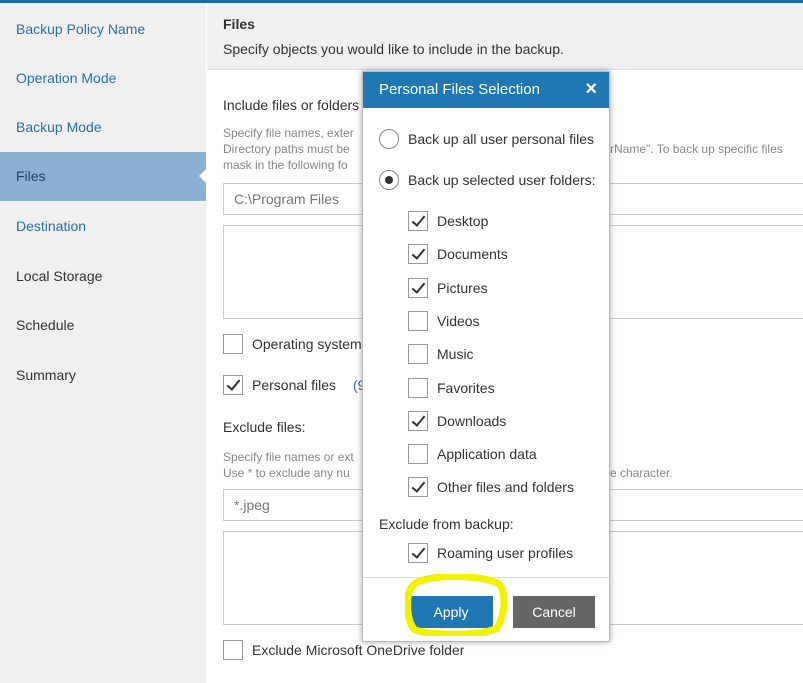 Image resolution: width=803 pixels, height=683 pixels. Describe the element at coordinates (696, 149) in the screenshot. I see `include-help-line2-cont: rName". To back up specific files` at that location.